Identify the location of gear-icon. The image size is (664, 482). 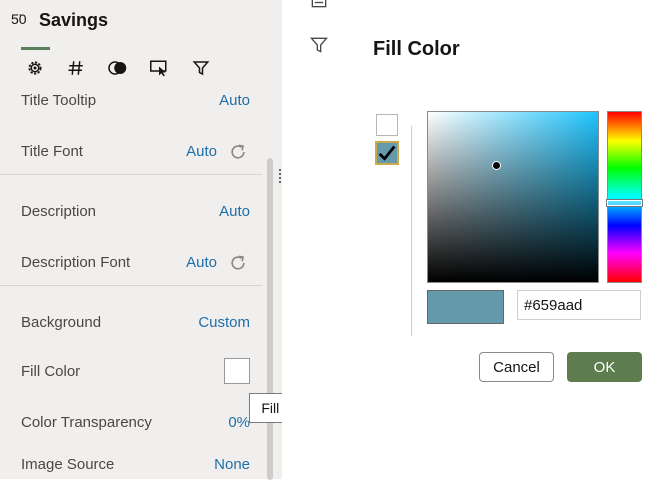
(35, 68).